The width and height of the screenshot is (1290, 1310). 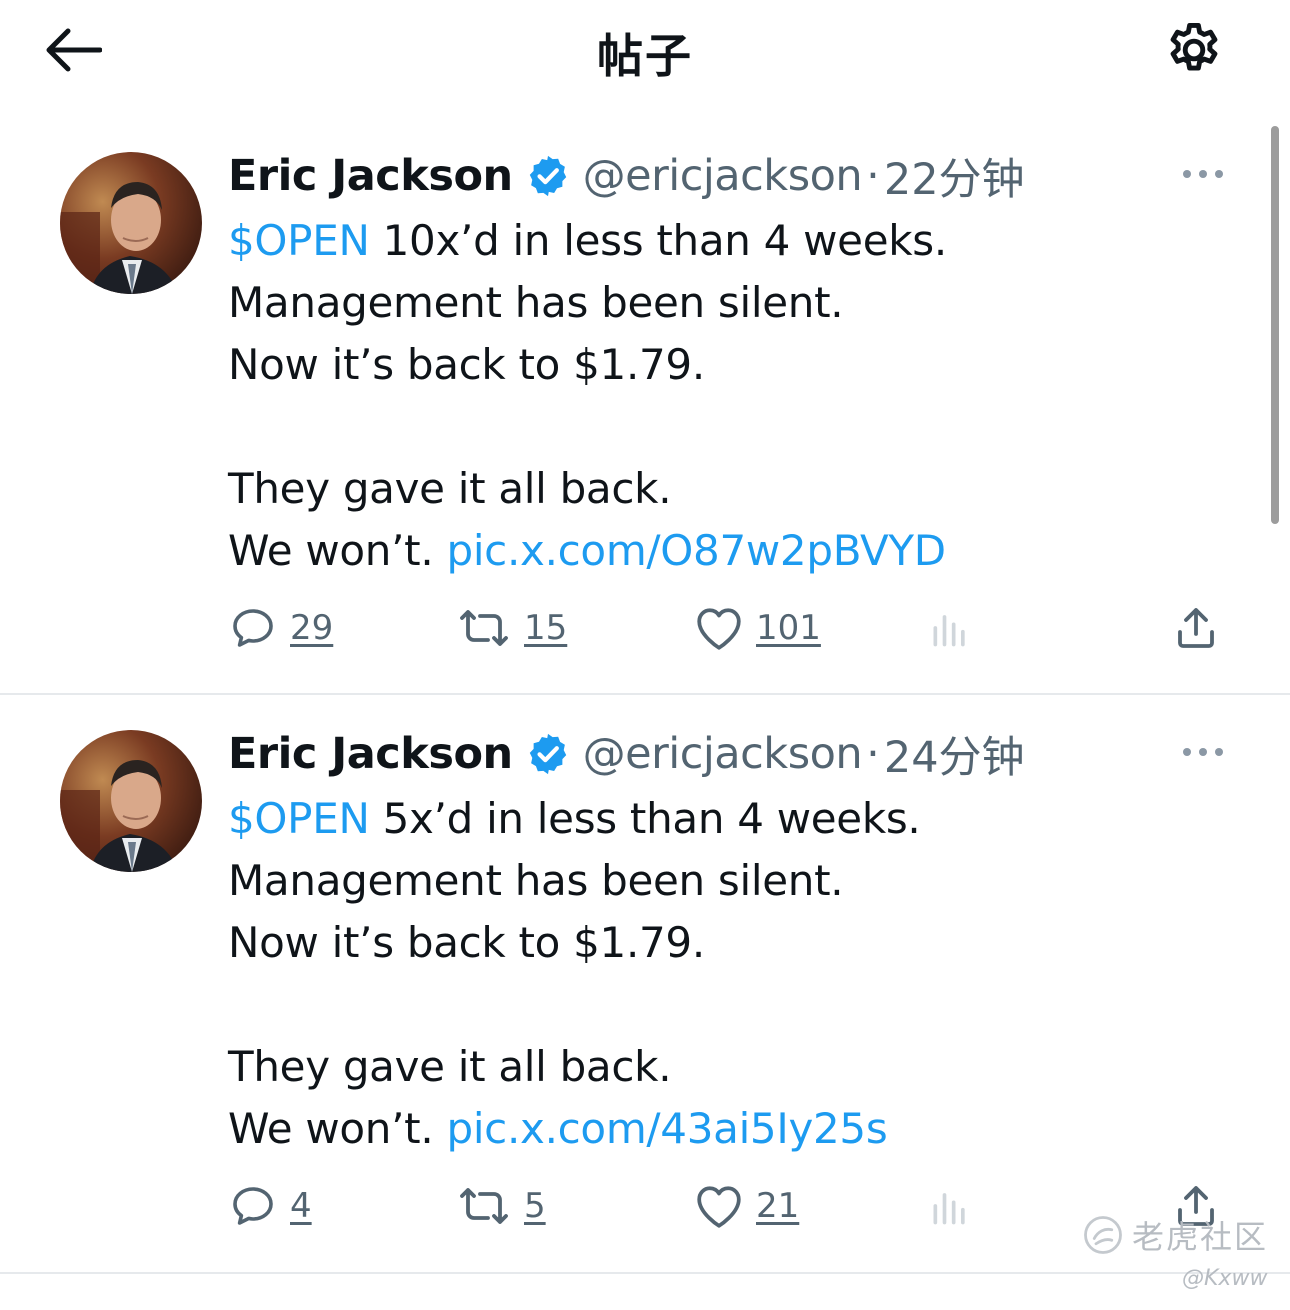 What do you see at coordinates (1194, 47) in the screenshot?
I see `gear-icon` at bounding box center [1194, 47].